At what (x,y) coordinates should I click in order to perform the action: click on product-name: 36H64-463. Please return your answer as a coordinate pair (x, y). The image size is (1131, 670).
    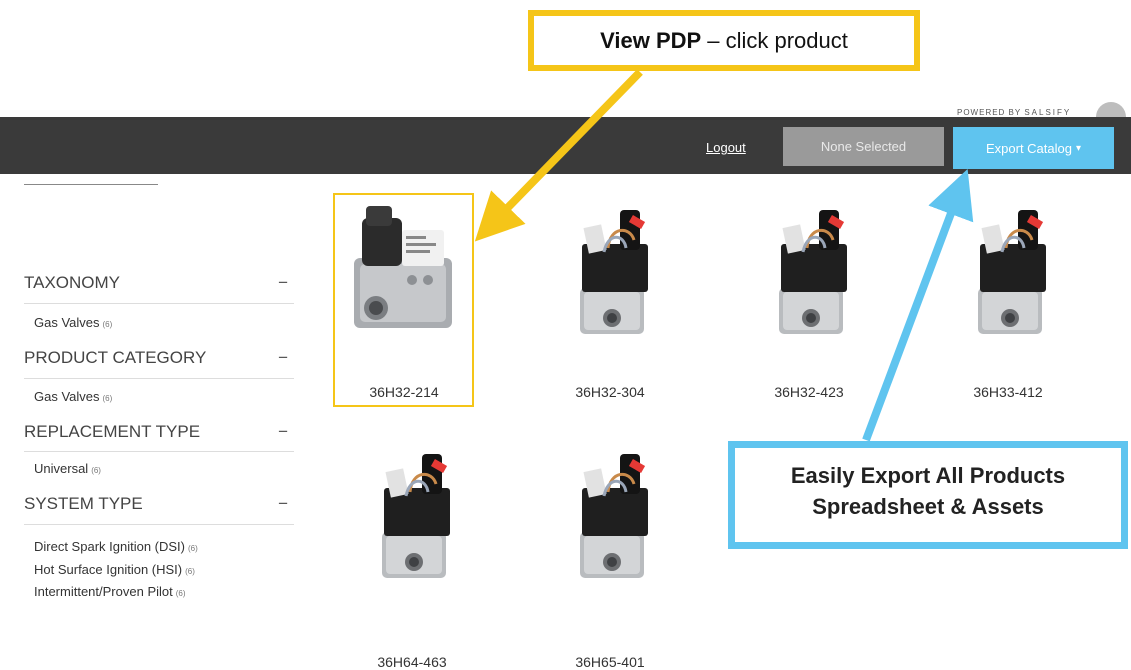
    Looking at the image, I should click on (412, 662).